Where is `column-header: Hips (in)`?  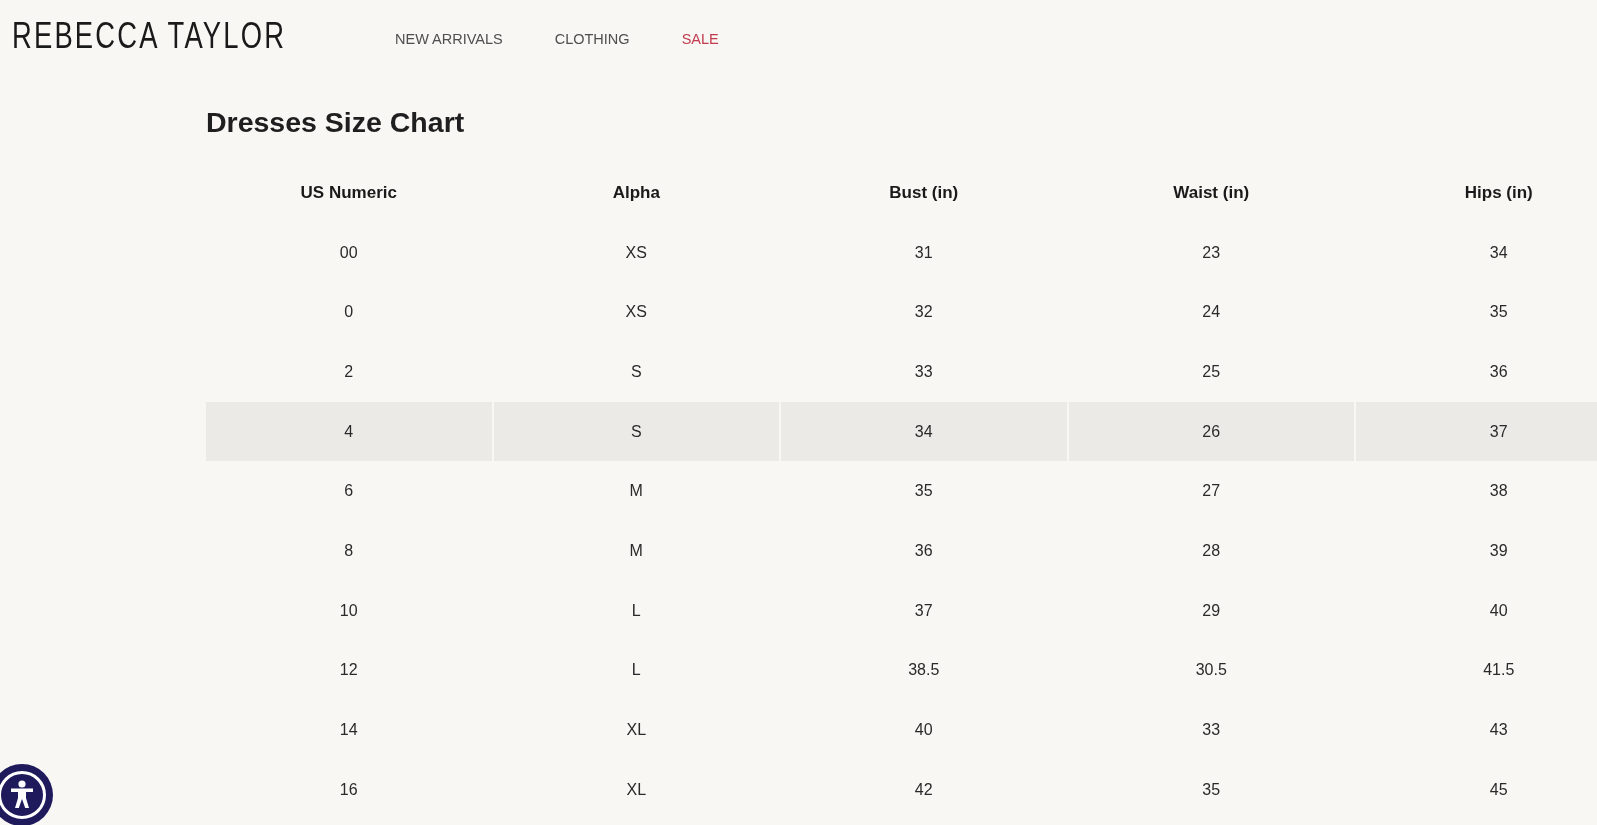
column-header: Hips (in) is located at coordinates (1498, 193).